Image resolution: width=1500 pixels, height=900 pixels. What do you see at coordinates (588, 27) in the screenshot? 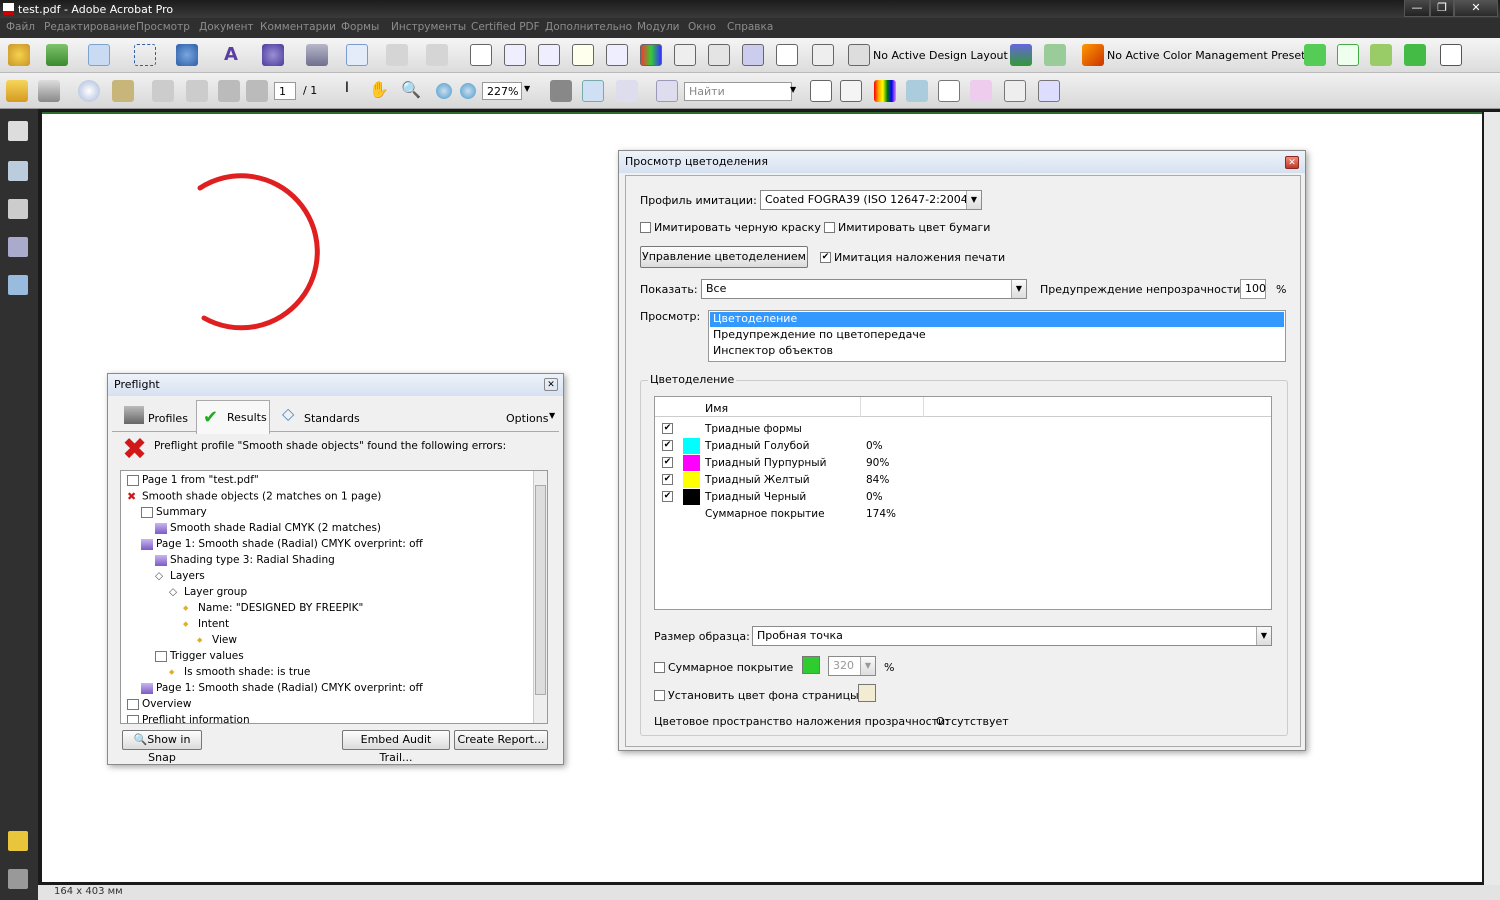
I see `menu-advanced: Дополнительно` at bounding box center [588, 27].